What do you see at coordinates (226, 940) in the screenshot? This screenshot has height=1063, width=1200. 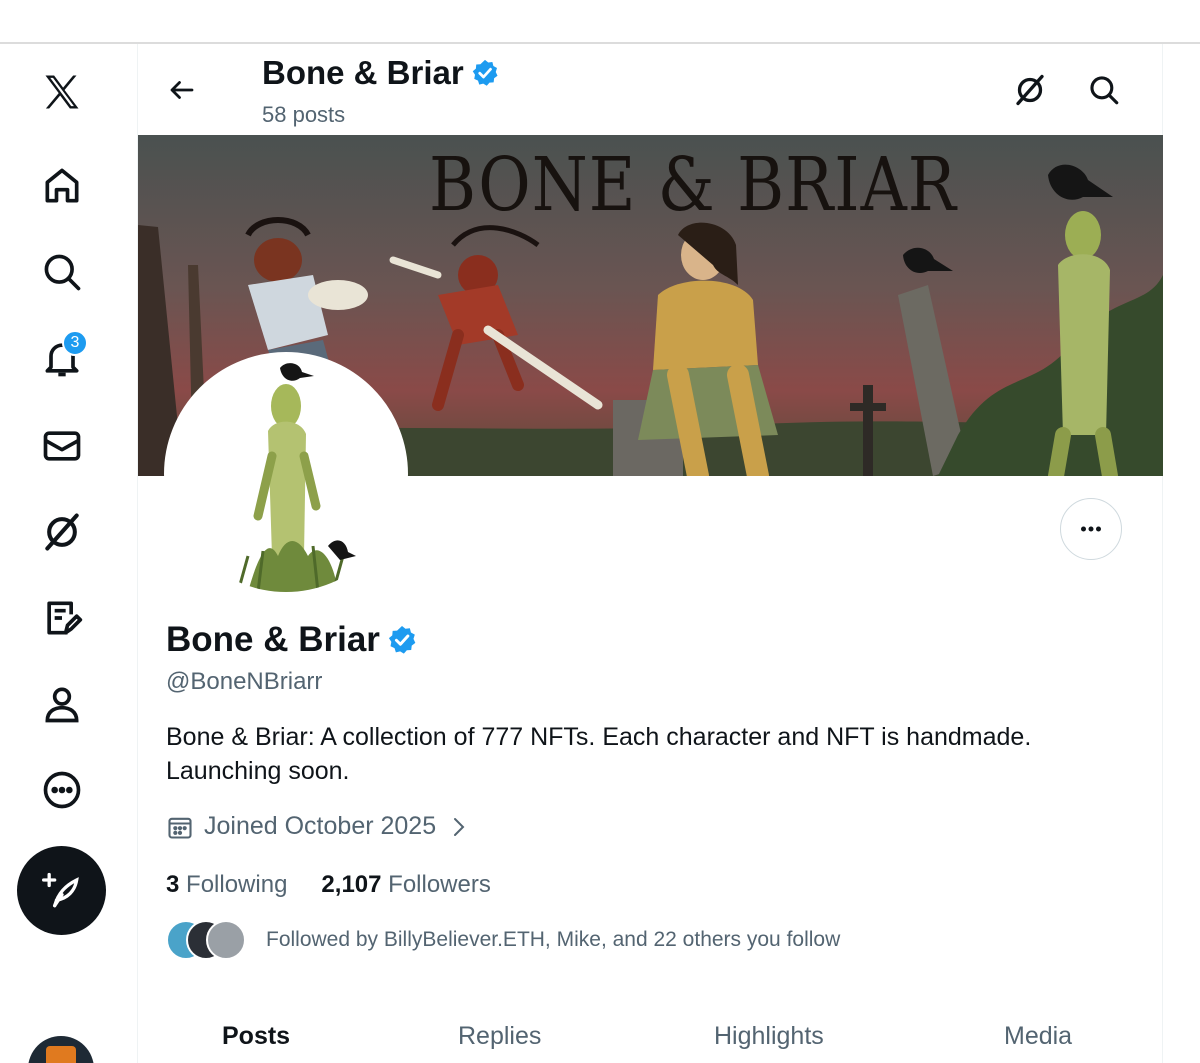 I see `follower-avatar` at bounding box center [226, 940].